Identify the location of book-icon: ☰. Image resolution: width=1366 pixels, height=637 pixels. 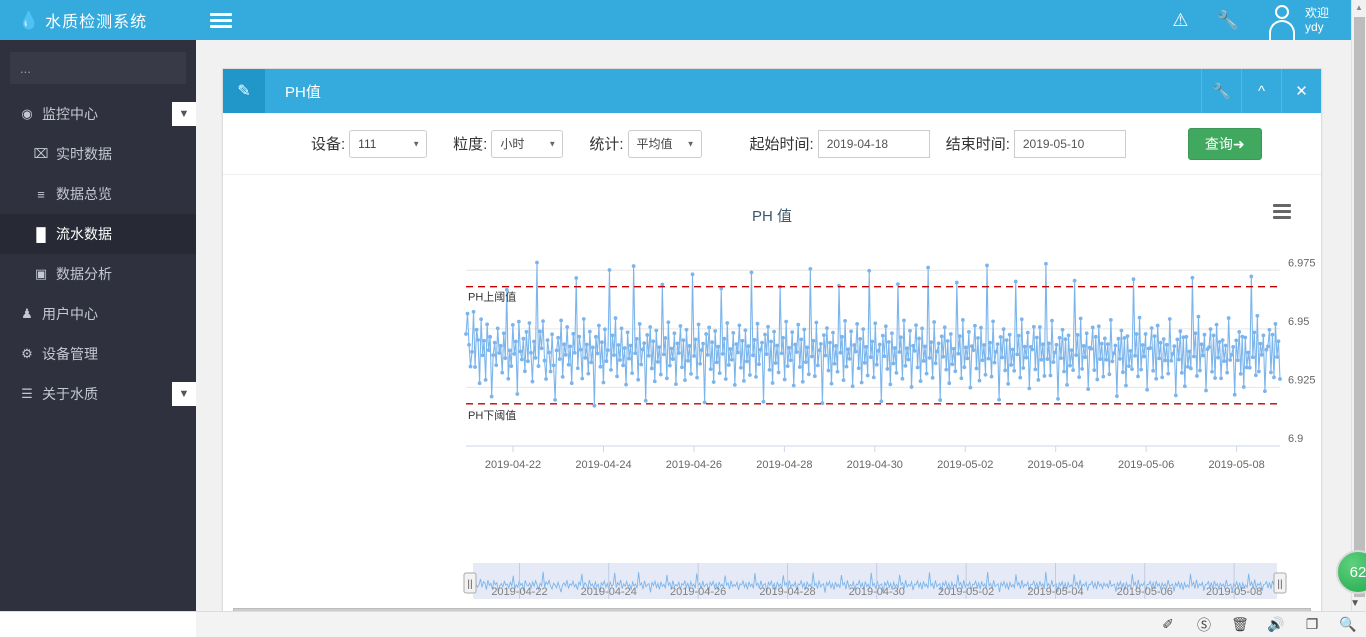
(27, 393).